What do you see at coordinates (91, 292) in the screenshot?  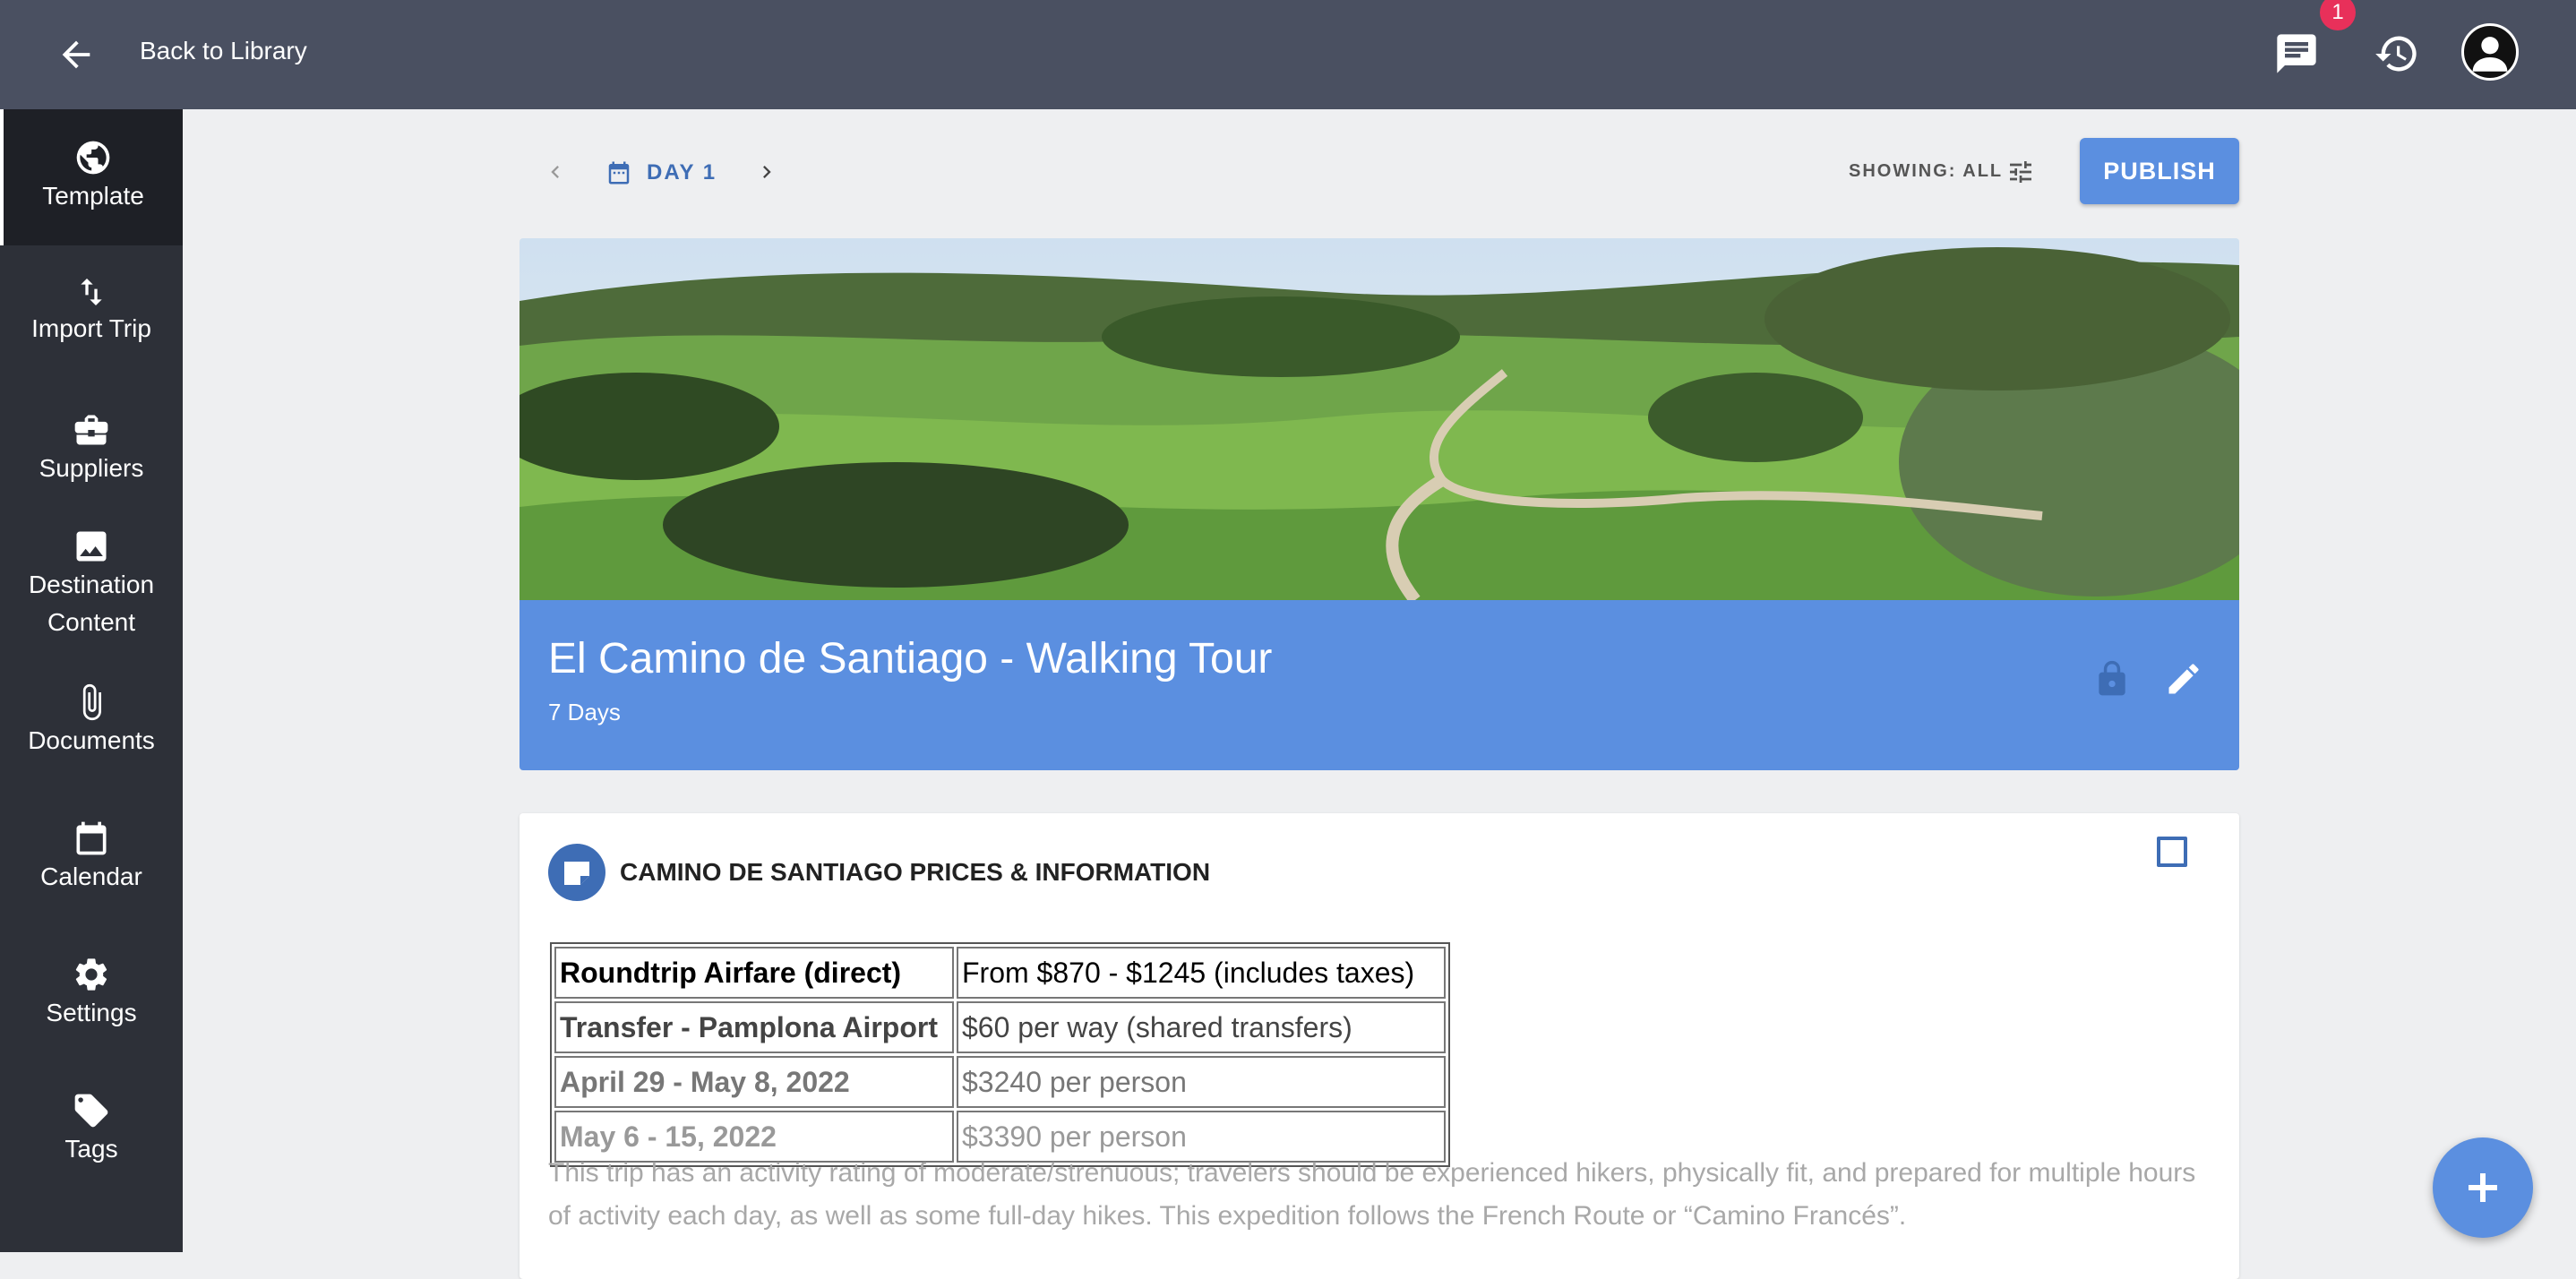 I see `import-icon` at bounding box center [91, 292].